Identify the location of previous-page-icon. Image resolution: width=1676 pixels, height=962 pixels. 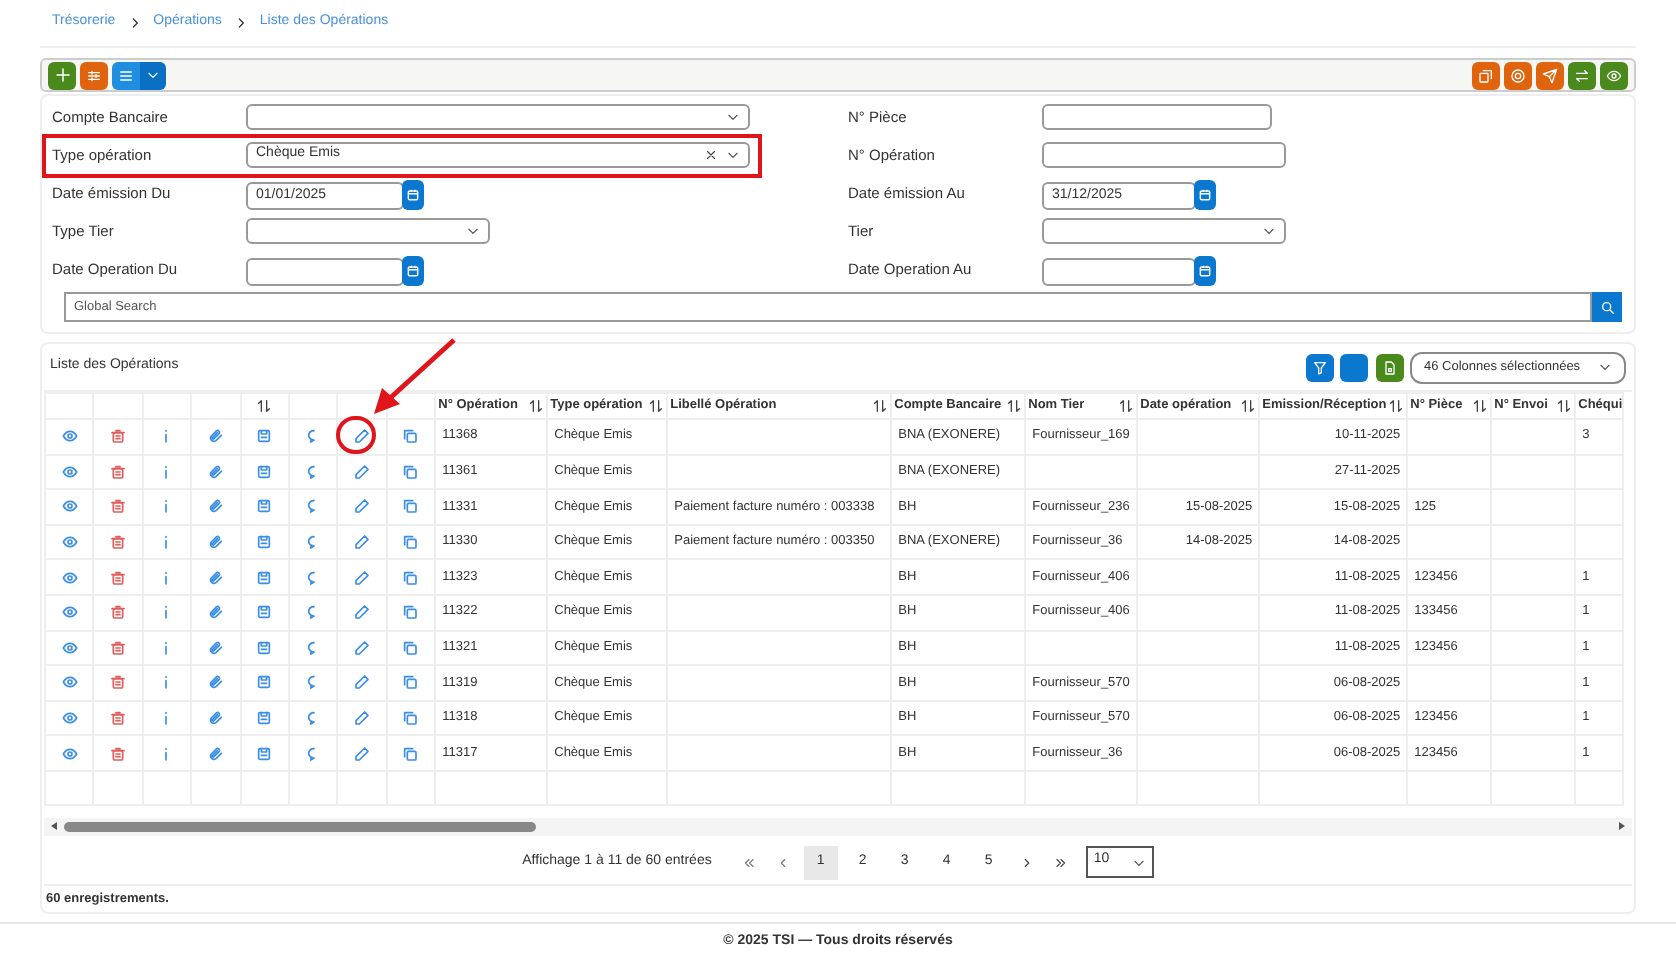
(782, 862).